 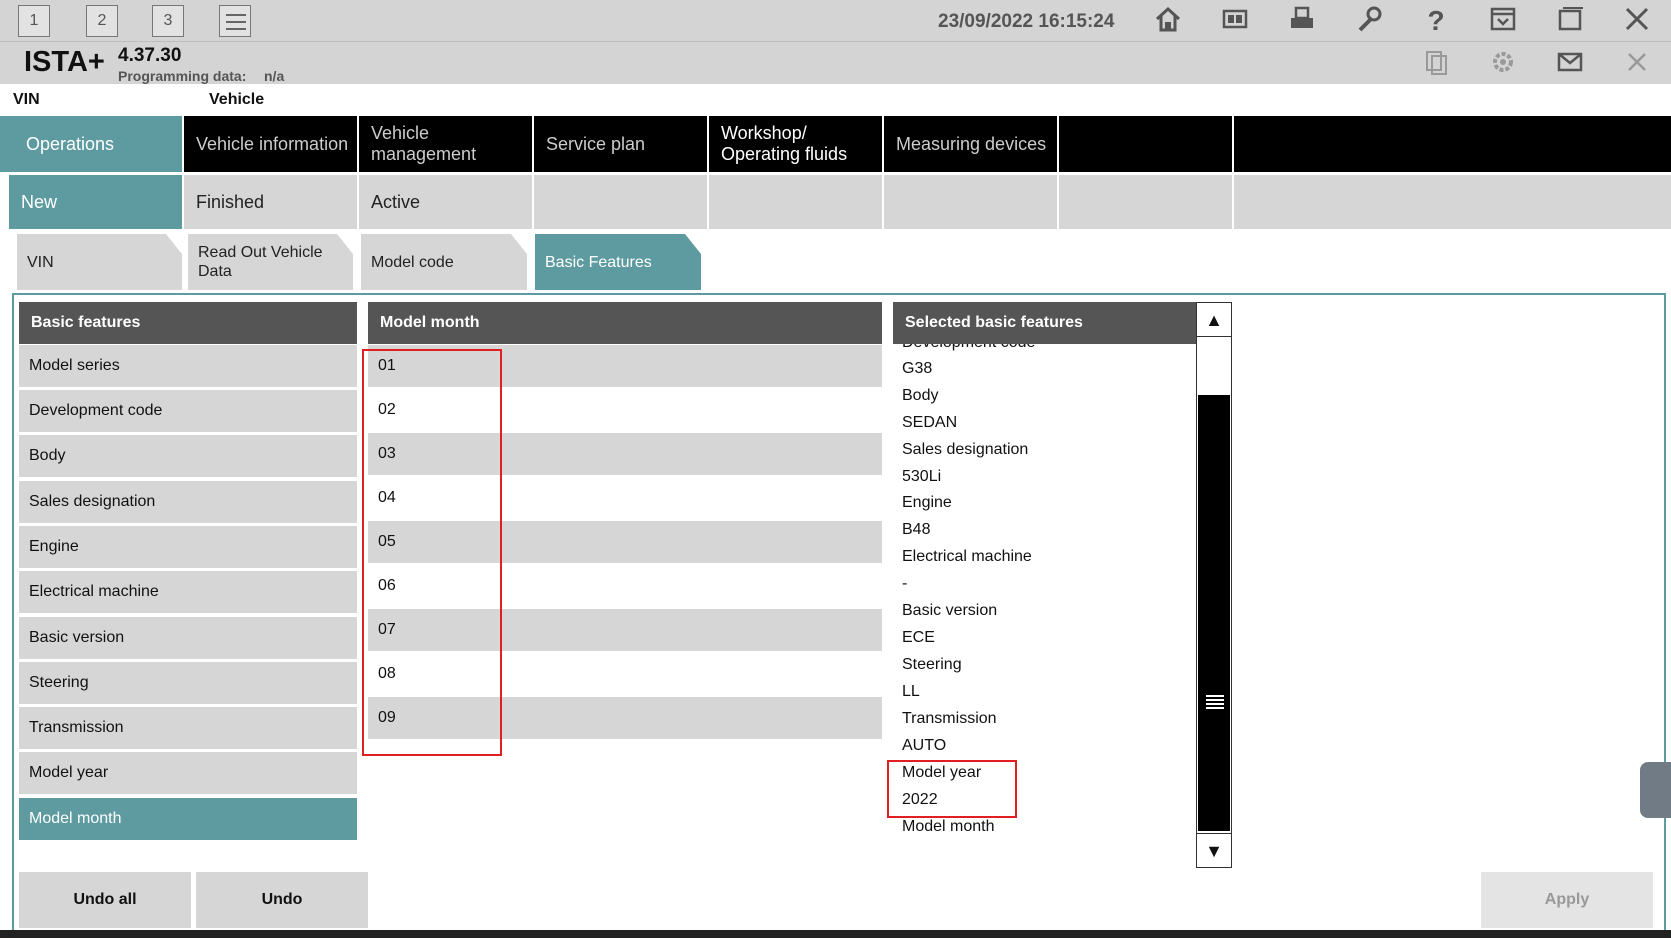 I want to click on scroll-thumb, so click(x=1214, y=613).